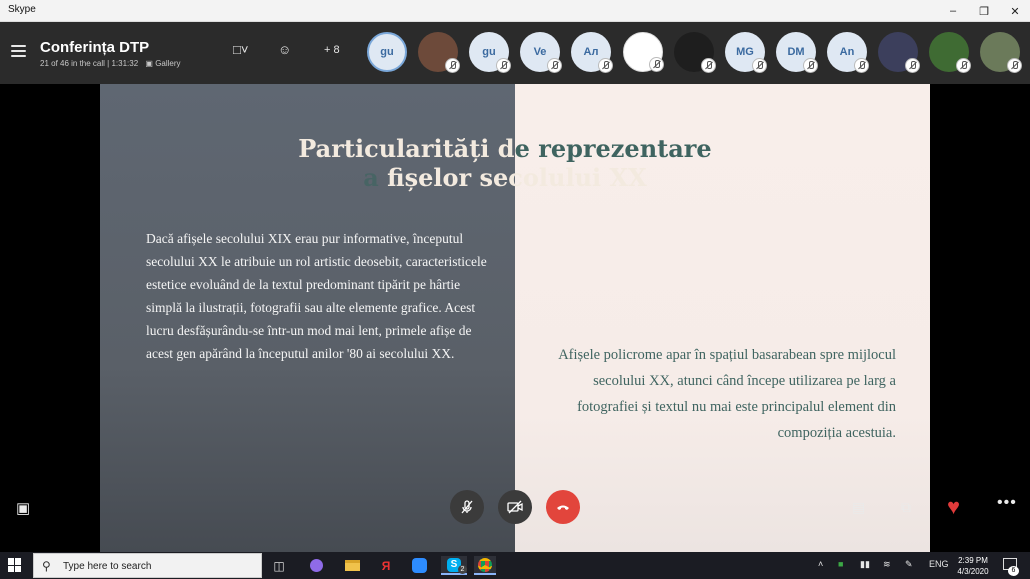 This screenshot has width=1030, height=579. What do you see at coordinates (284, 49) in the screenshot?
I see `add-person-icon: ☺` at bounding box center [284, 49].